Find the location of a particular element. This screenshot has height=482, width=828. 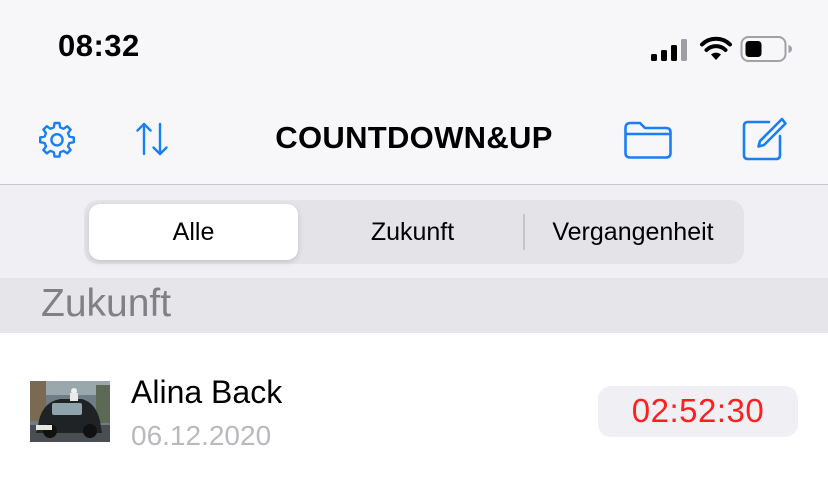

folder-button is located at coordinates (648, 140).